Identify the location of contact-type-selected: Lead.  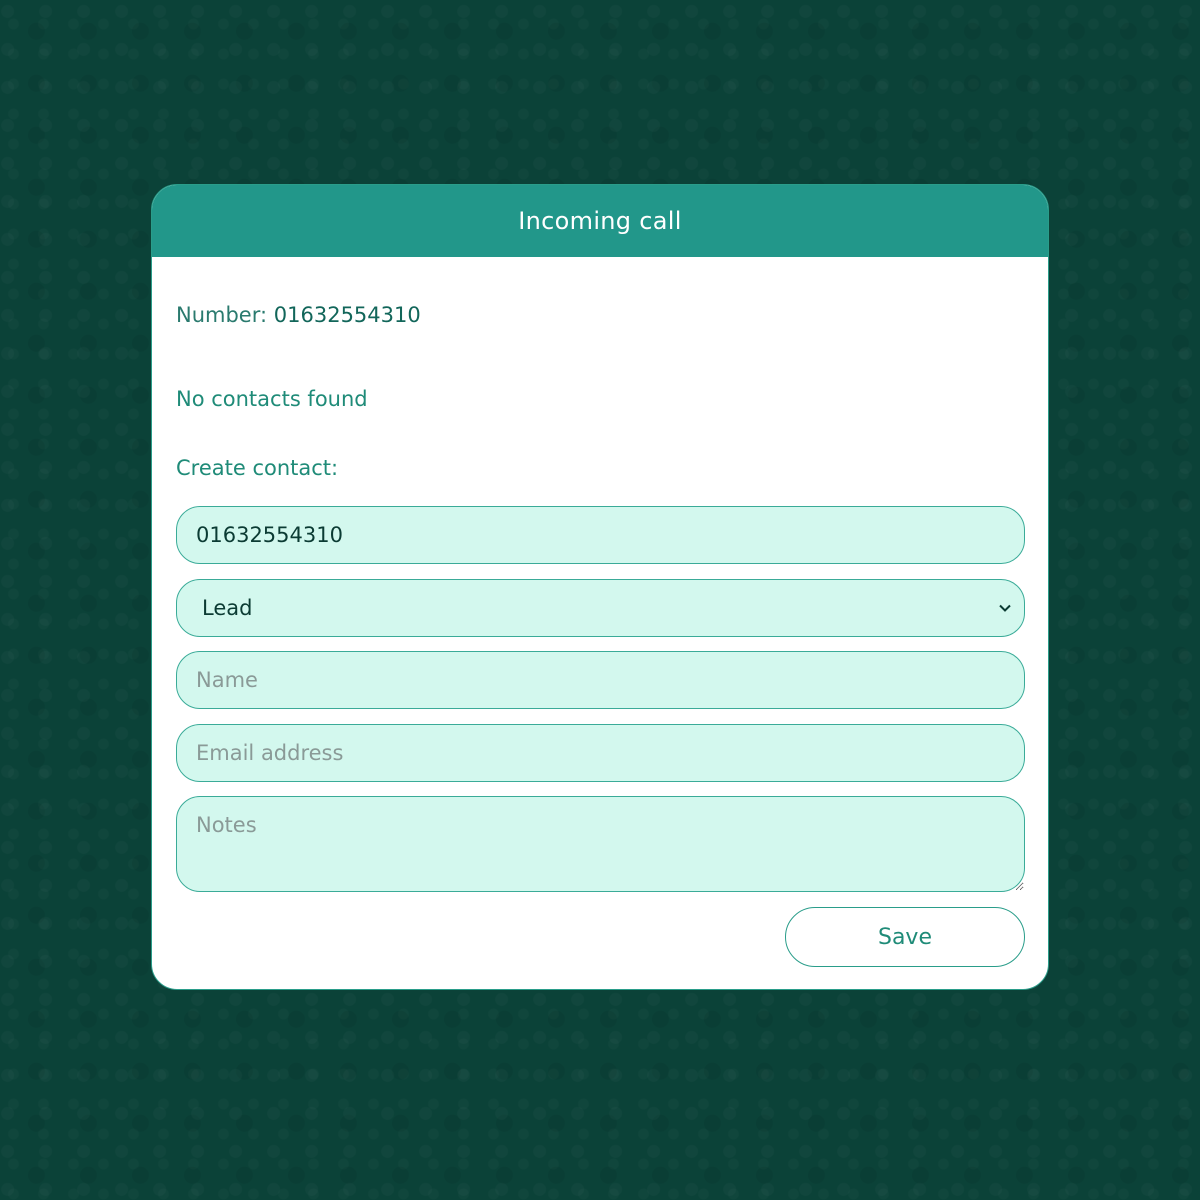
(227, 608).